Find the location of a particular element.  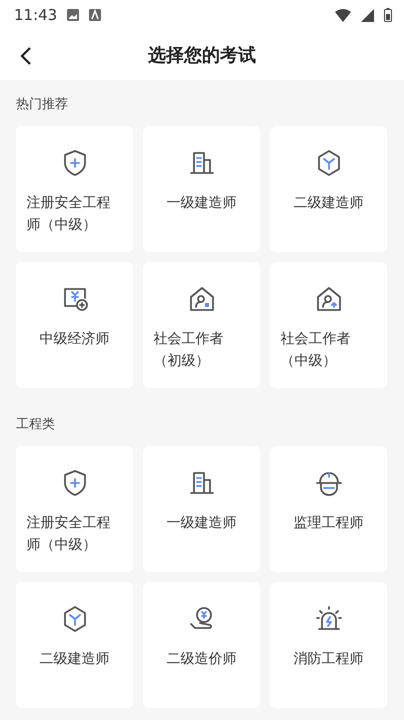

exam-card: 二级造价师 is located at coordinates (201, 645).